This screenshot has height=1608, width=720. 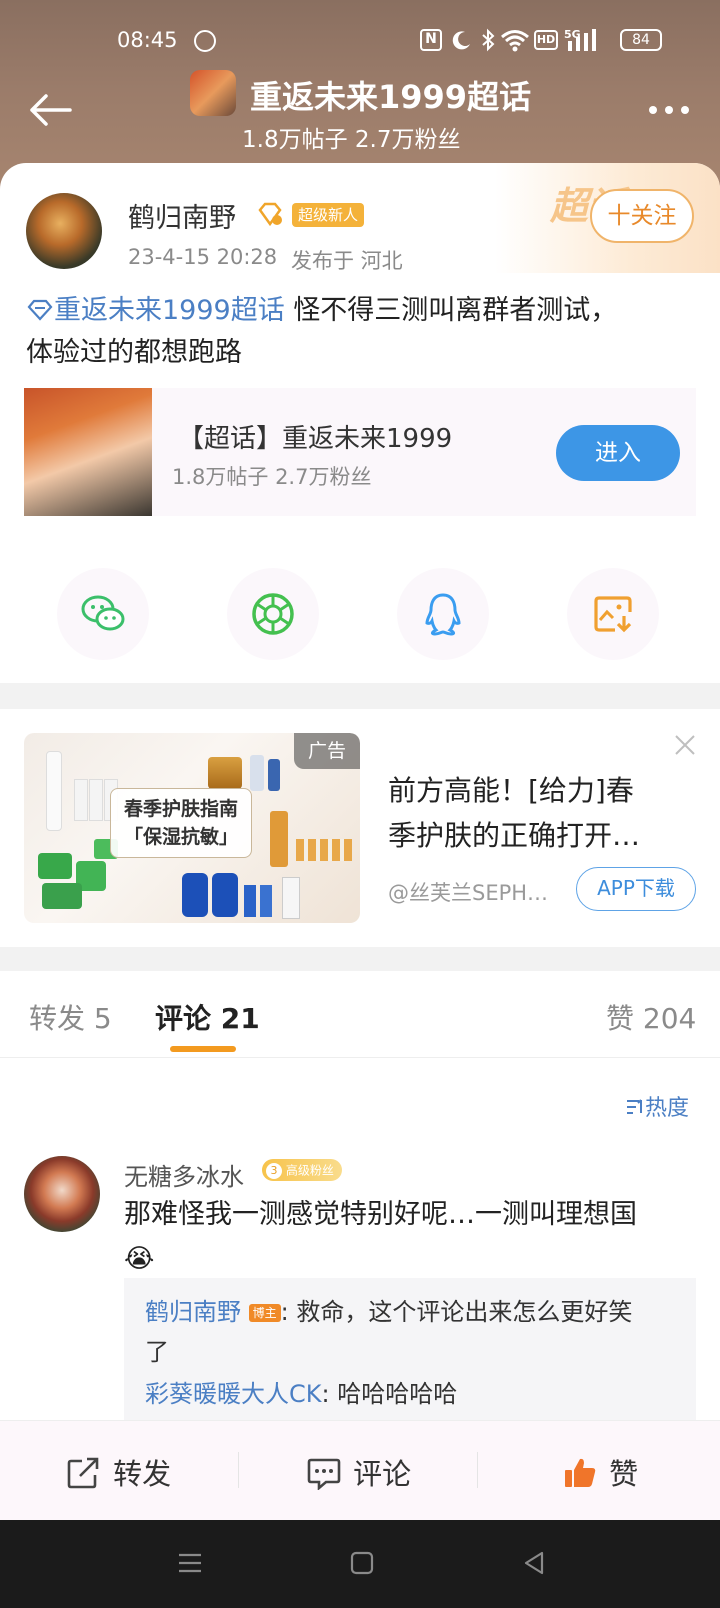 What do you see at coordinates (88, 452) in the screenshot?
I see `topic-card-image` at bounding box center [88, 452].